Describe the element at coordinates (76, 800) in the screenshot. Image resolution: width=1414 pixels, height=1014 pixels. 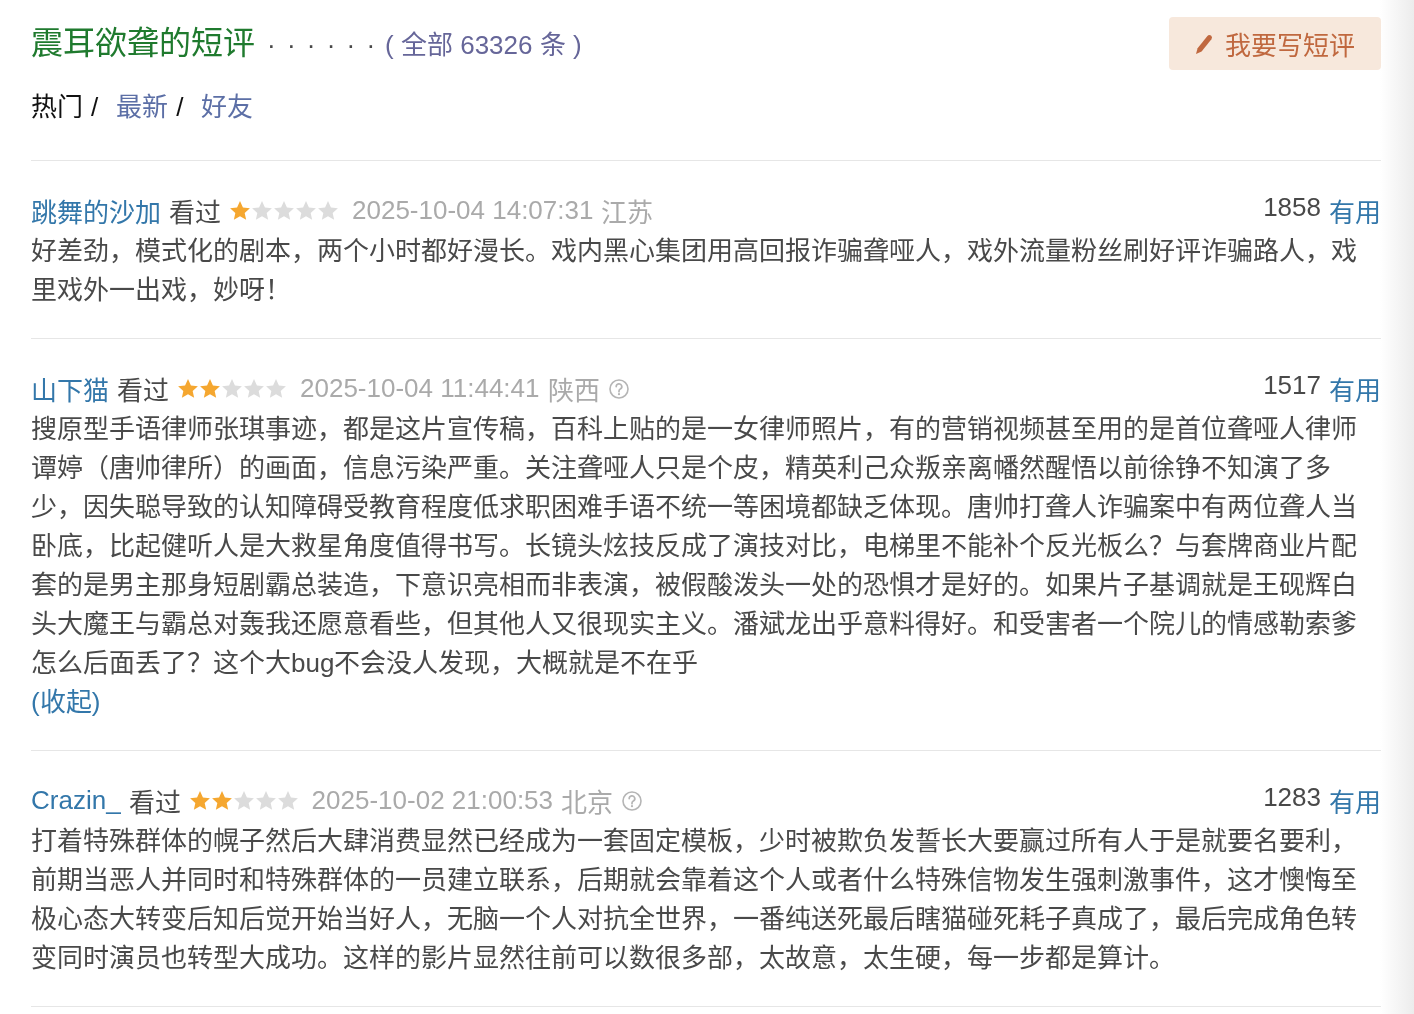
I see `user-link: Crazin_` at that location.